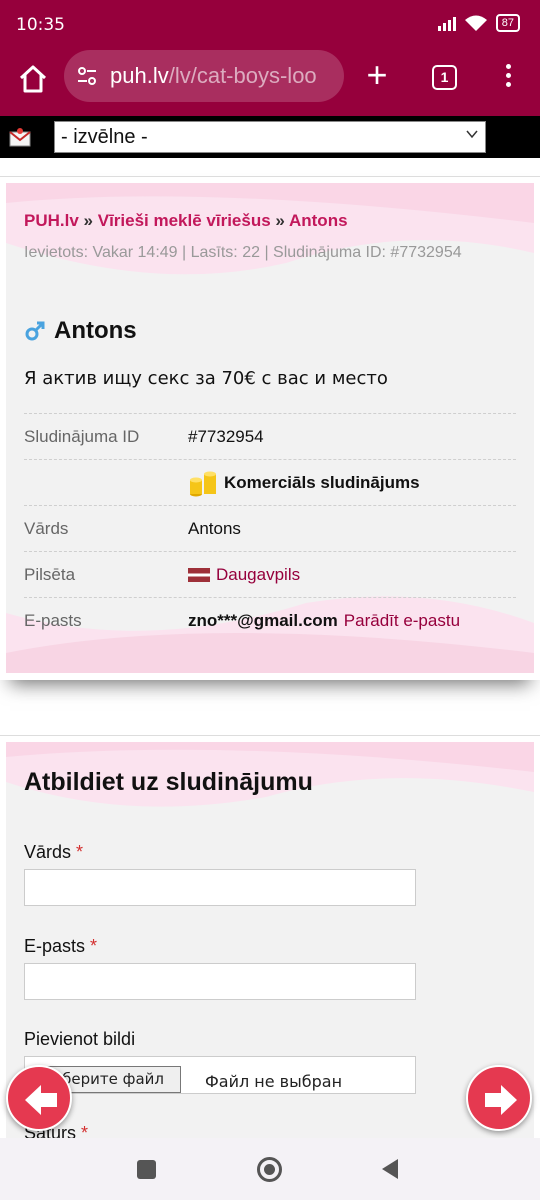 The height and width of the screenshot is (1200, 540). What do you see at coordinates (377, 75) in the screenshot?
I see `plus-icon: +` at bounding box center [377, 75].